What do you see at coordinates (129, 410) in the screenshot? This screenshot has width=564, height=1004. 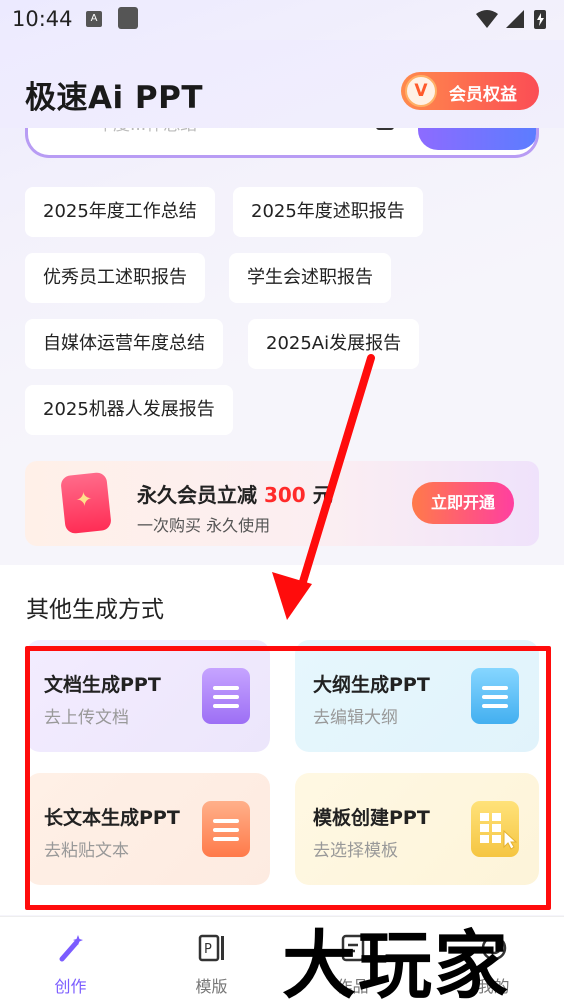 I see `suggestion-chip: 2025机器人发展报告` at bounding box center [129, 410].